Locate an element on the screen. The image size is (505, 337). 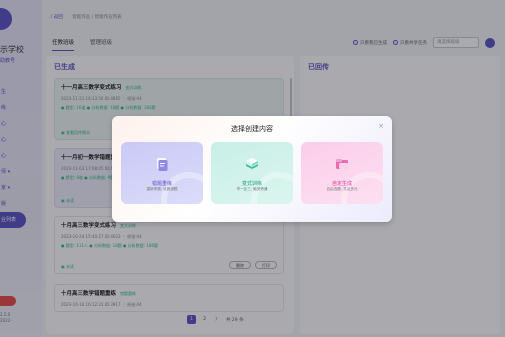
option-wrong-question-practice: 错题重练 重新练题, 巩固错题 is located at coordinates (162, 173).